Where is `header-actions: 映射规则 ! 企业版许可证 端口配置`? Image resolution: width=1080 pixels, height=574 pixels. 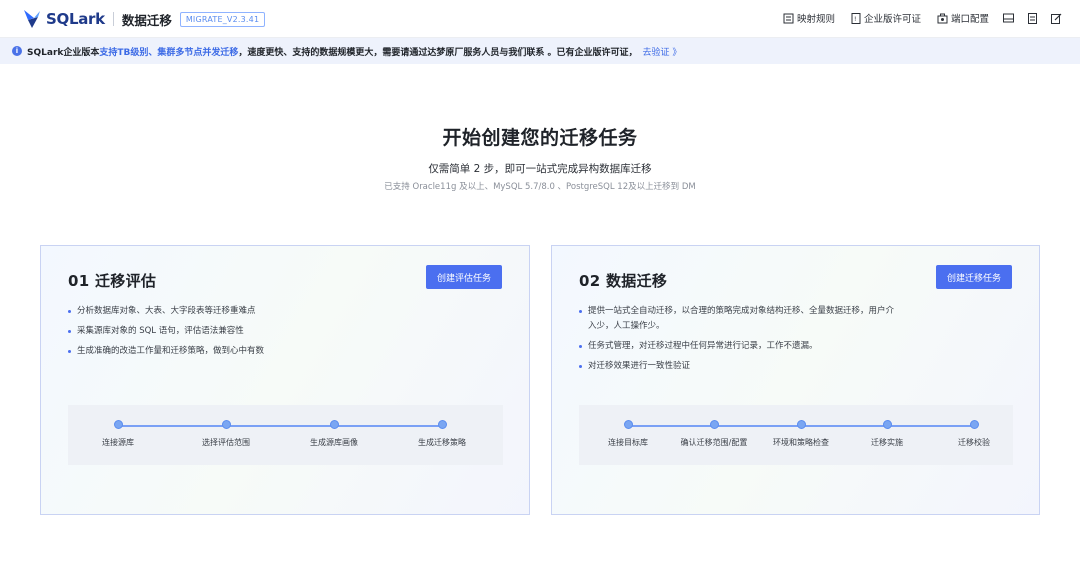 header-actions: 映射规则 ! 企业版许可证 端口配置 is located at coordinates (914, 18).